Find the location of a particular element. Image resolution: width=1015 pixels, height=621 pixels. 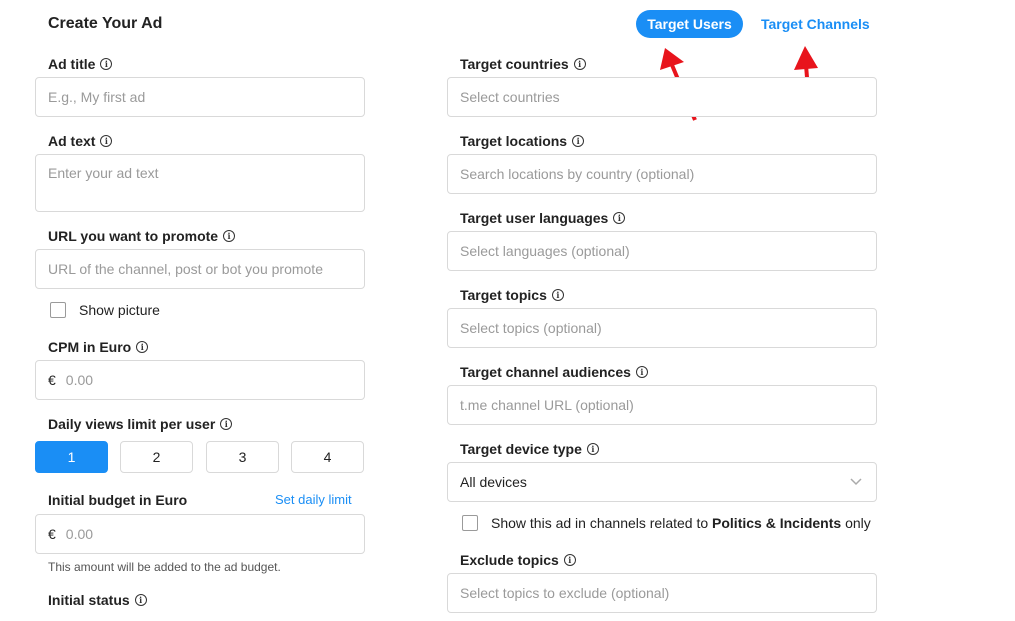

budget-label: Initial budget in Euro is located at coordinates (118, 500).